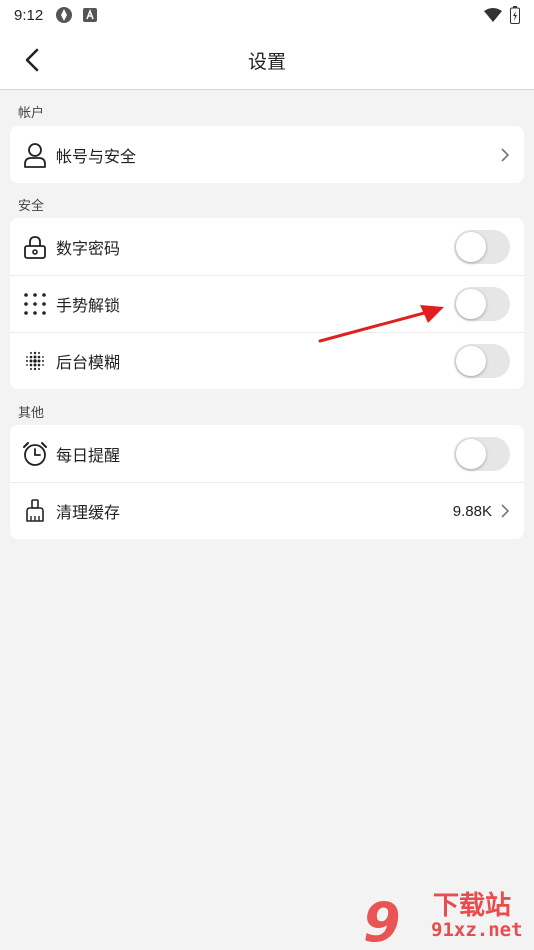 The width and height of the screenshot is (534, 950). I want to click on gesture-unlock-toggle, so click(482, 304).